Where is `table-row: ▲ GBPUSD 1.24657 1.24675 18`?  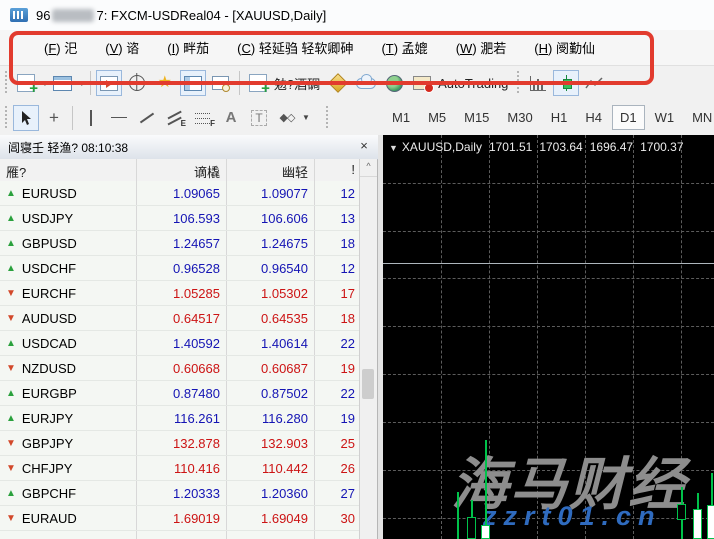
table-row: ▲ GBPUSD 1.24657 1.24675 18 is located at coordinates (180, 243).